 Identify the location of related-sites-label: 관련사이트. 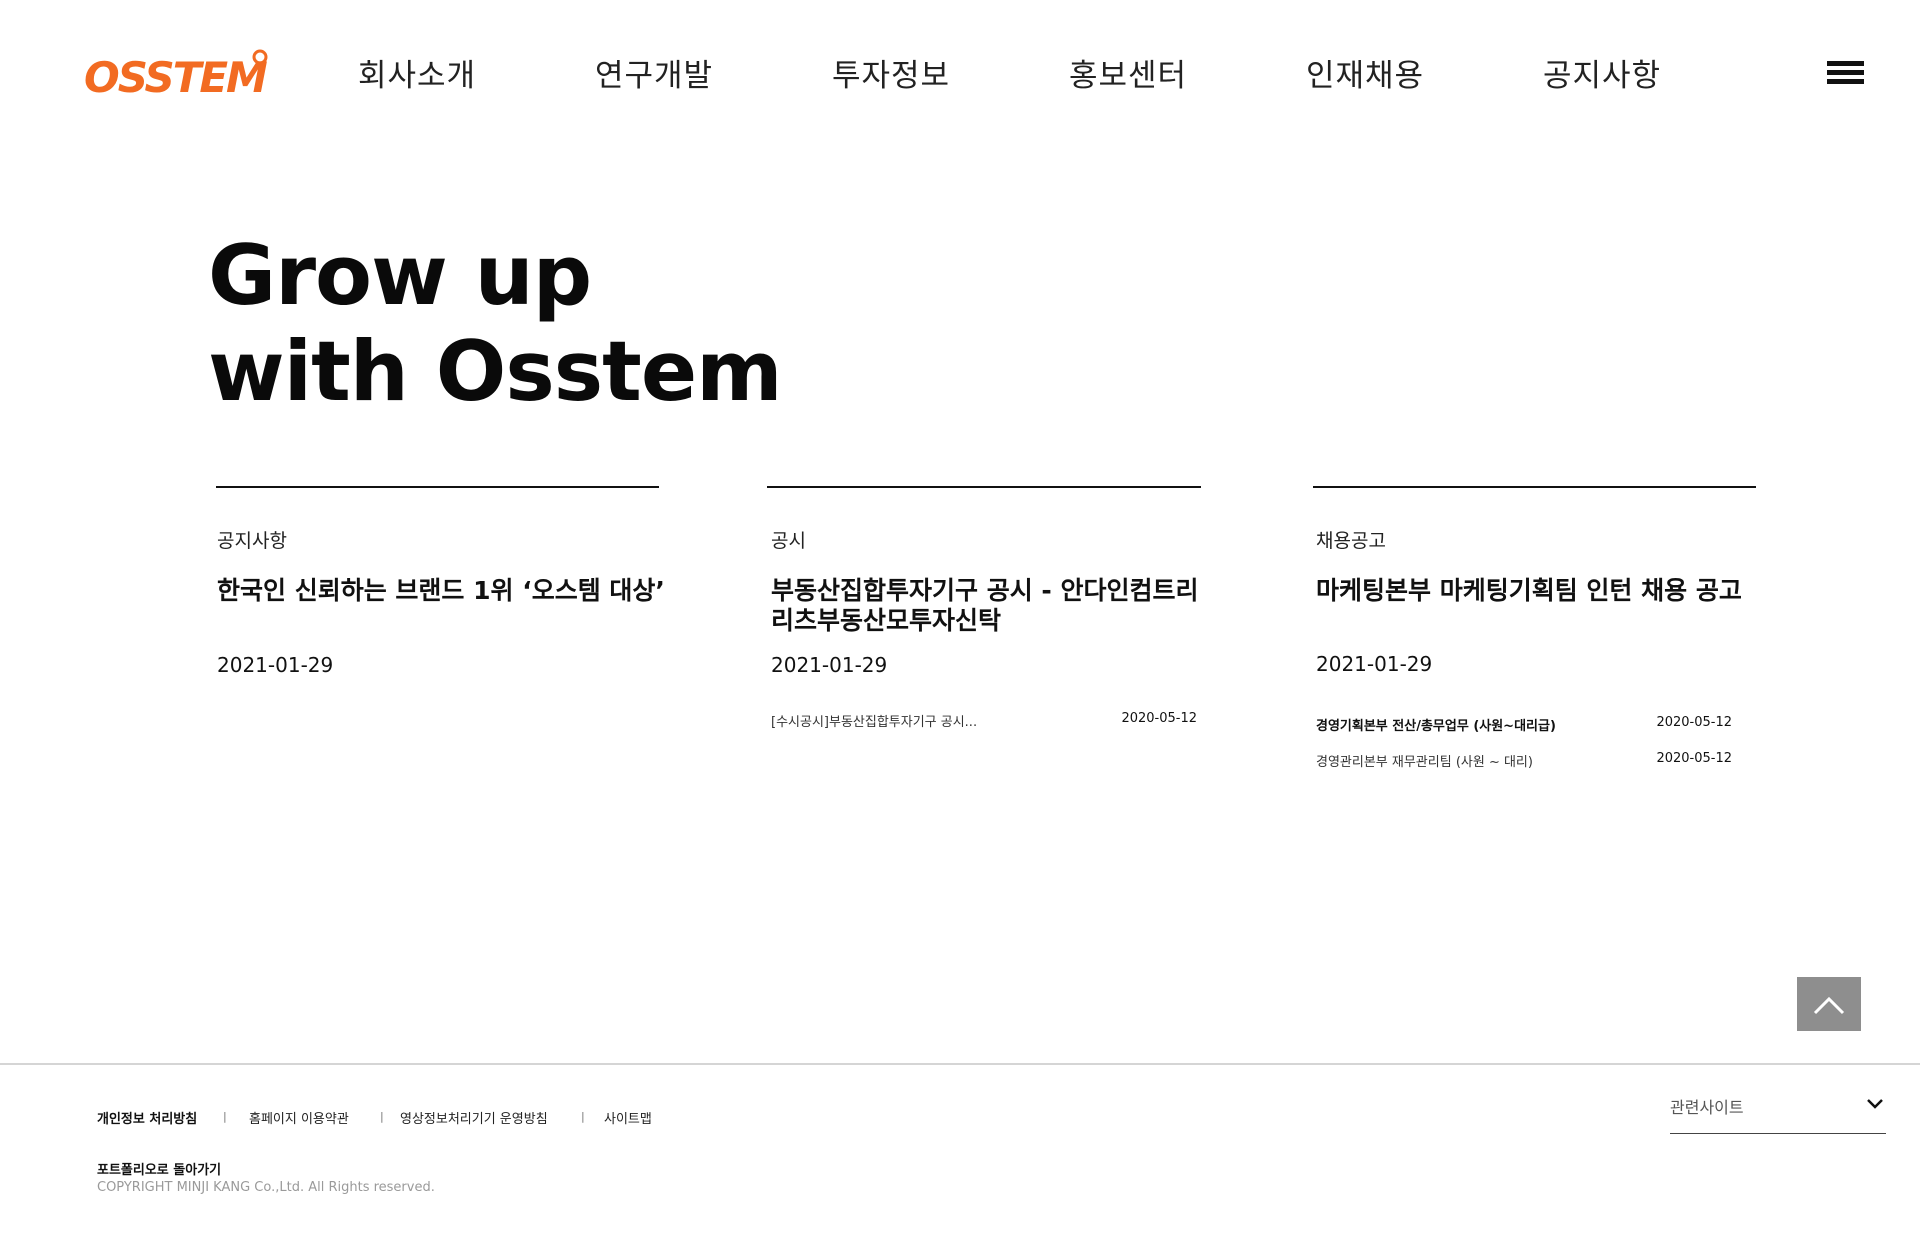
(1707, 1107).